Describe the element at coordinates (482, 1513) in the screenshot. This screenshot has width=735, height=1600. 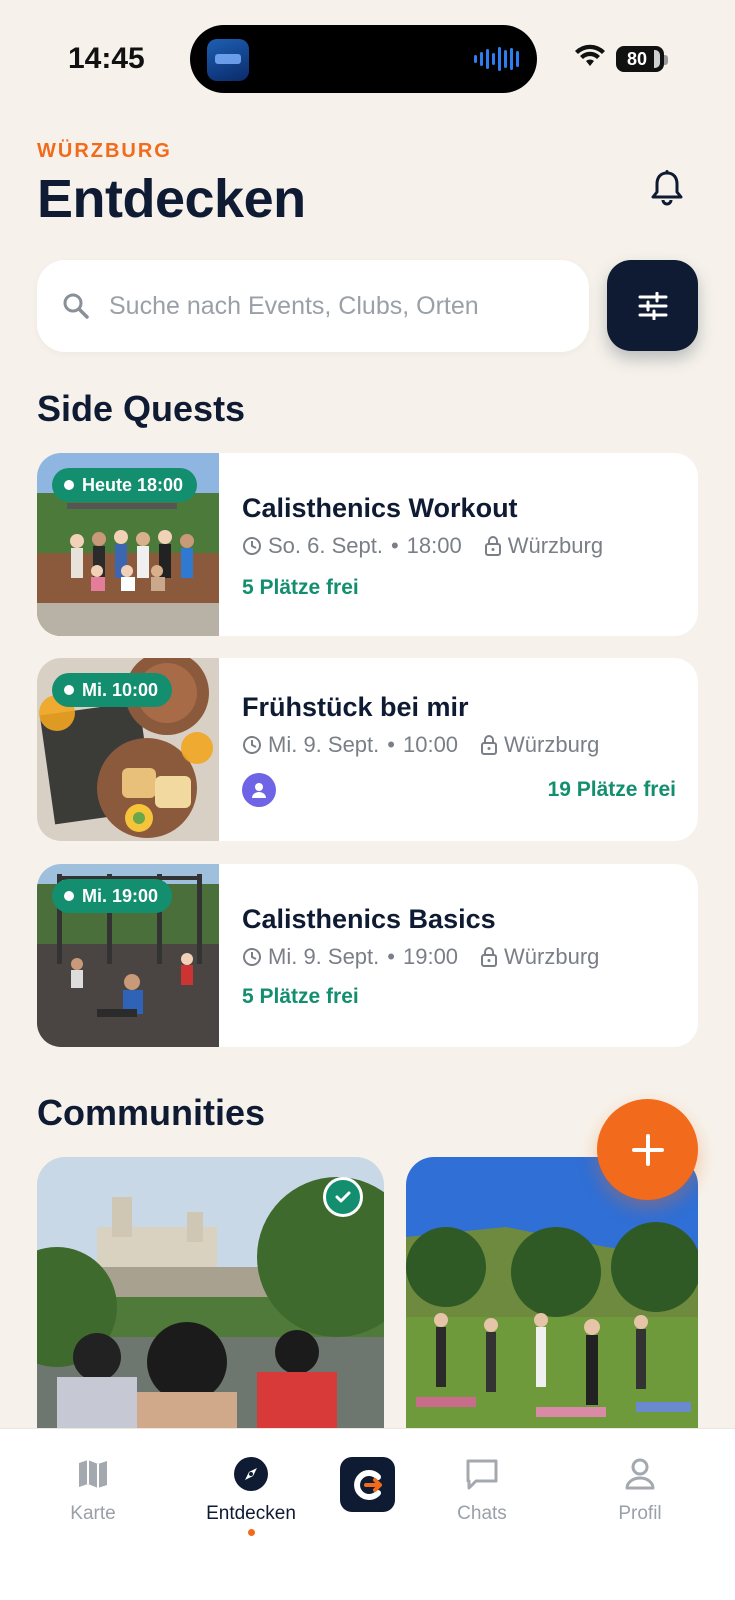
I see `nav-label: Chats` at that location.